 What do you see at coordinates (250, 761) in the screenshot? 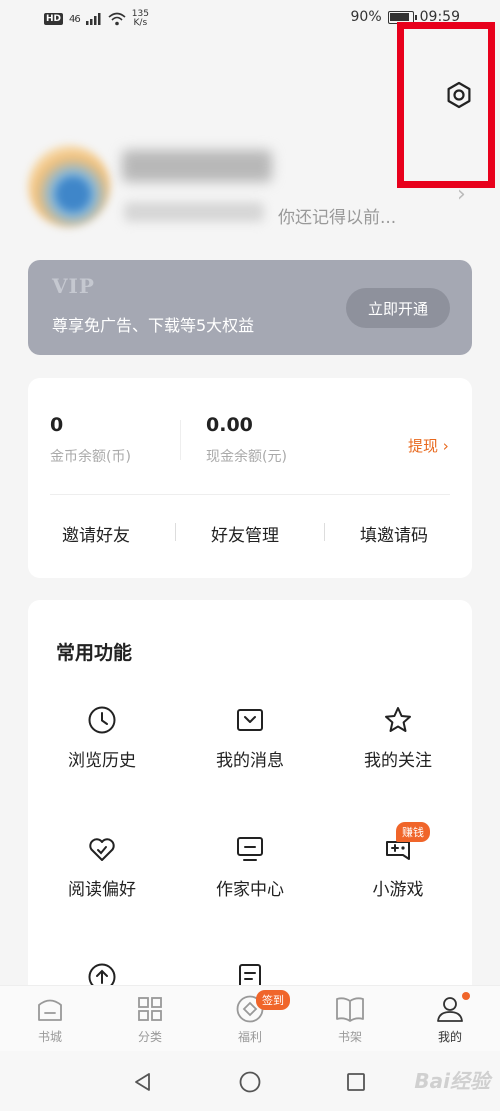
I see `item-label: 我的消息` at bounding box center [250, 761].